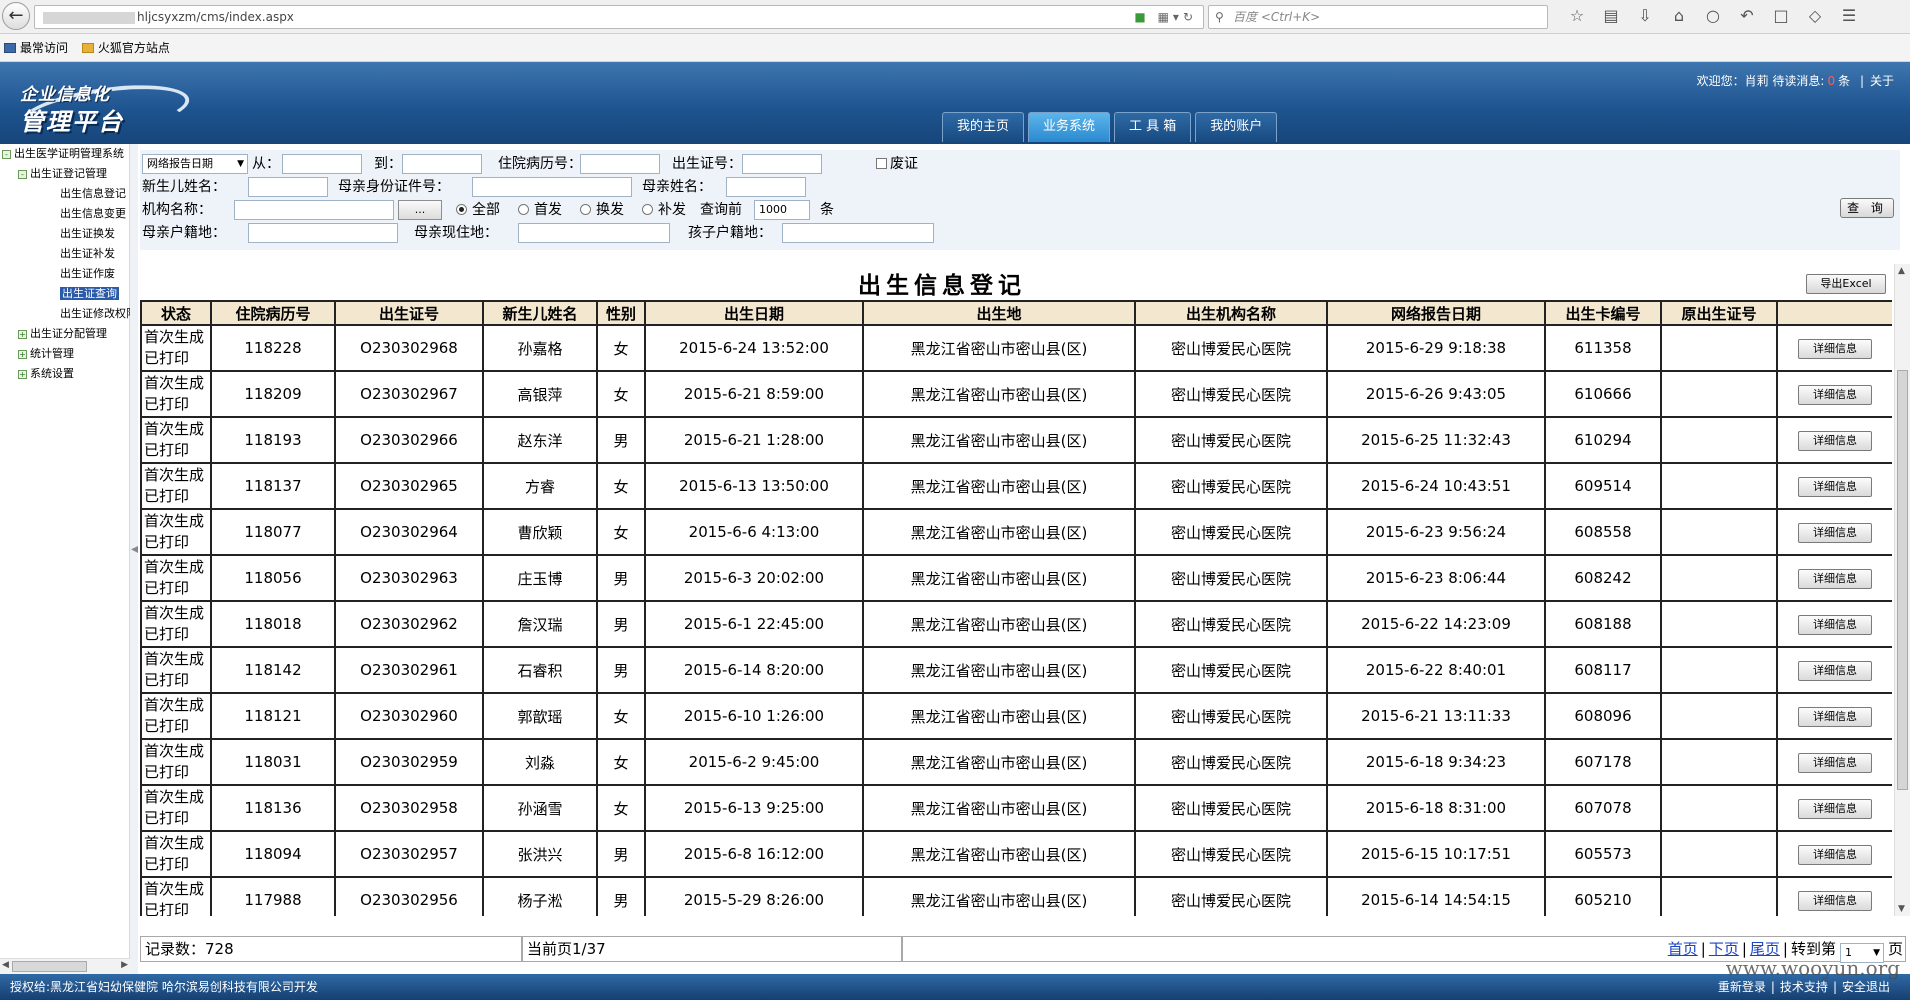  Describe the element at coordinates (647, 209) in the screenshot. I see `radio-reissue` at that location.